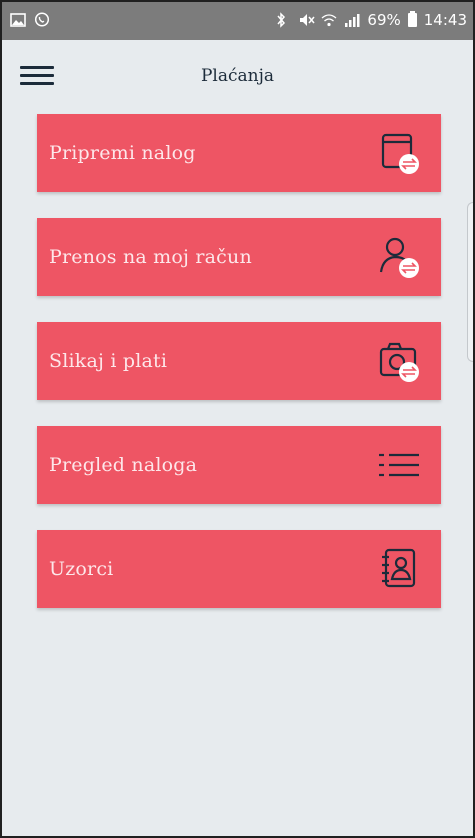 The height and width of the screenshot is (838, 475). What do you see at coordinates (239, 465) in the screenshot?
I see `menu-item-order-list: Pregled naloga` at bounding box center [239, 465].